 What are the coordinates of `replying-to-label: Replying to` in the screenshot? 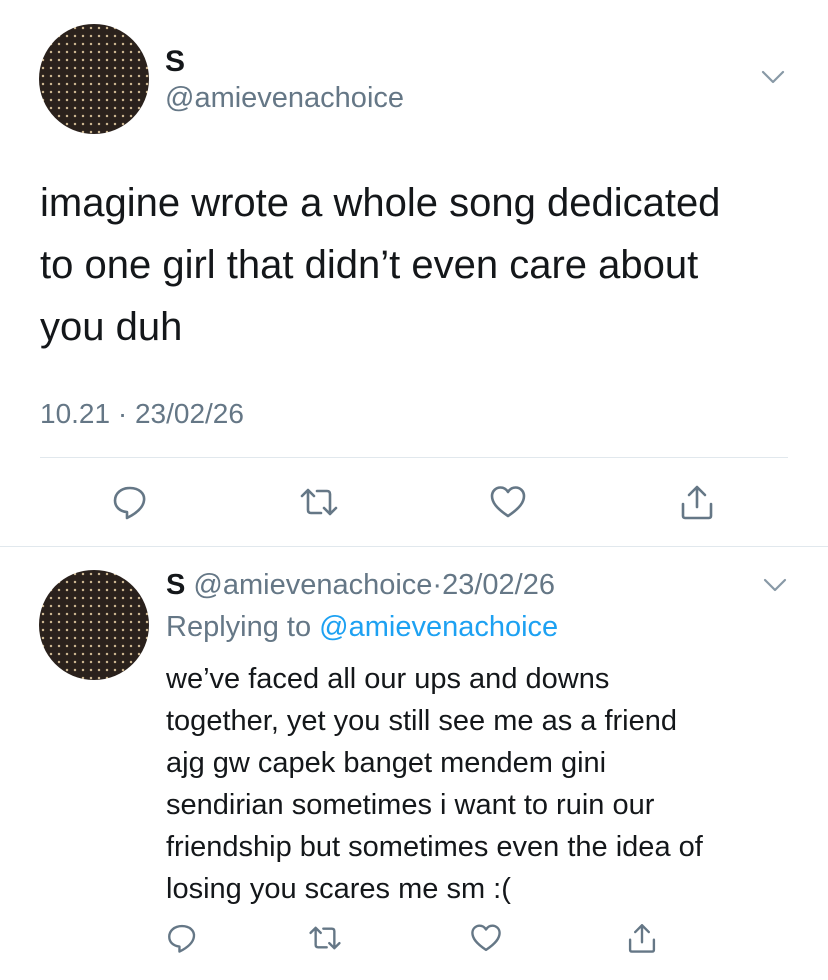 It's located at (239, 627).